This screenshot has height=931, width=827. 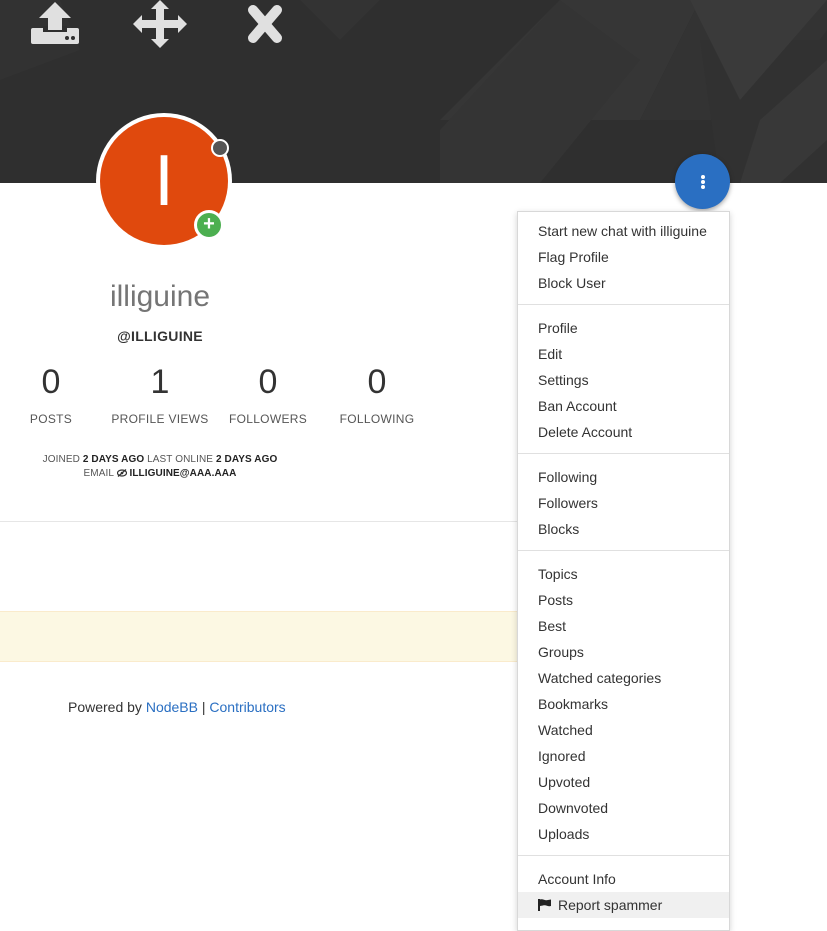 I want to click on menu-item-uploads: Uploads, so click(x=623, y=834).